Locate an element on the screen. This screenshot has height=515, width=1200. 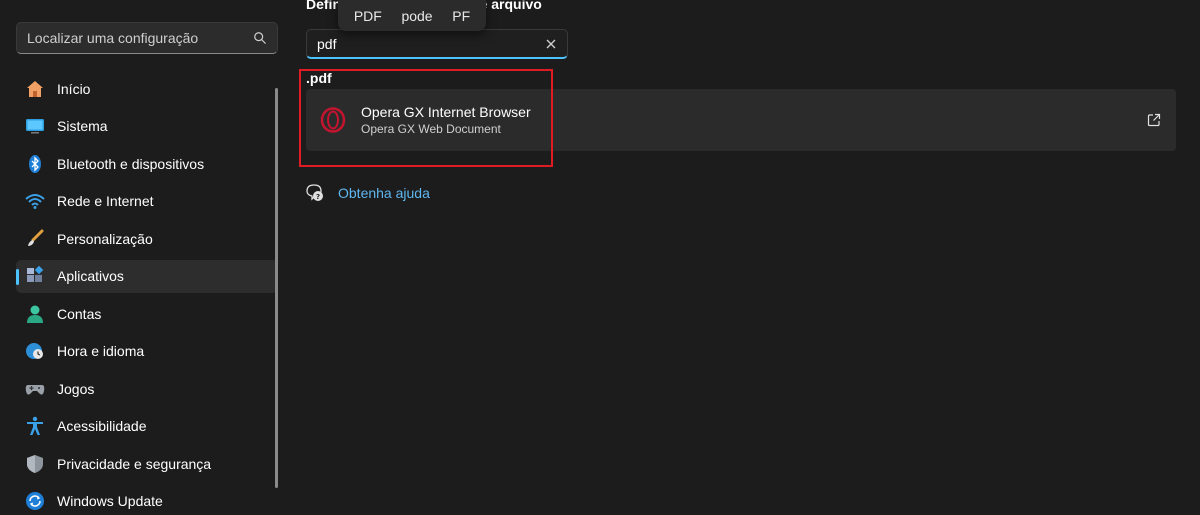
home-icon is located at coordinates (35, 89).